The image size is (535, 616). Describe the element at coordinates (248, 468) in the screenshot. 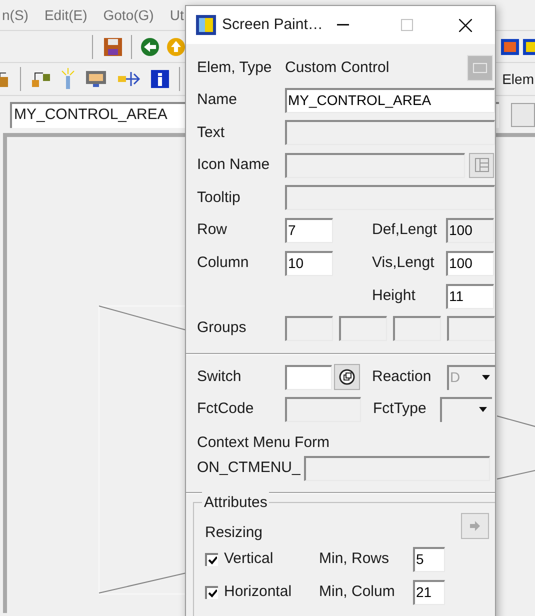

I see `form-prefix: ON_CTMENU_` at that location.